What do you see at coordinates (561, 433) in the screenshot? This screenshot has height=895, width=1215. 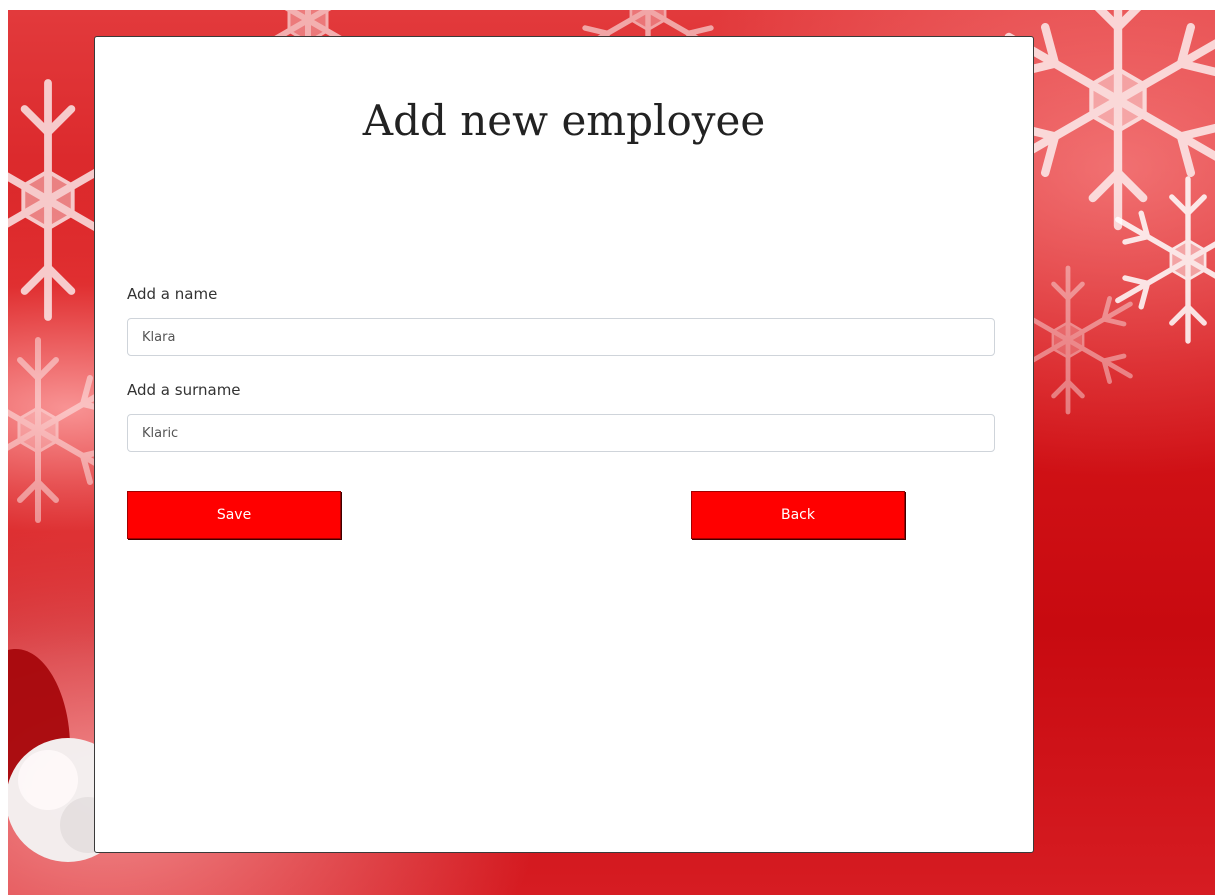 I see `surname-input` at bounding box center [561, 433].